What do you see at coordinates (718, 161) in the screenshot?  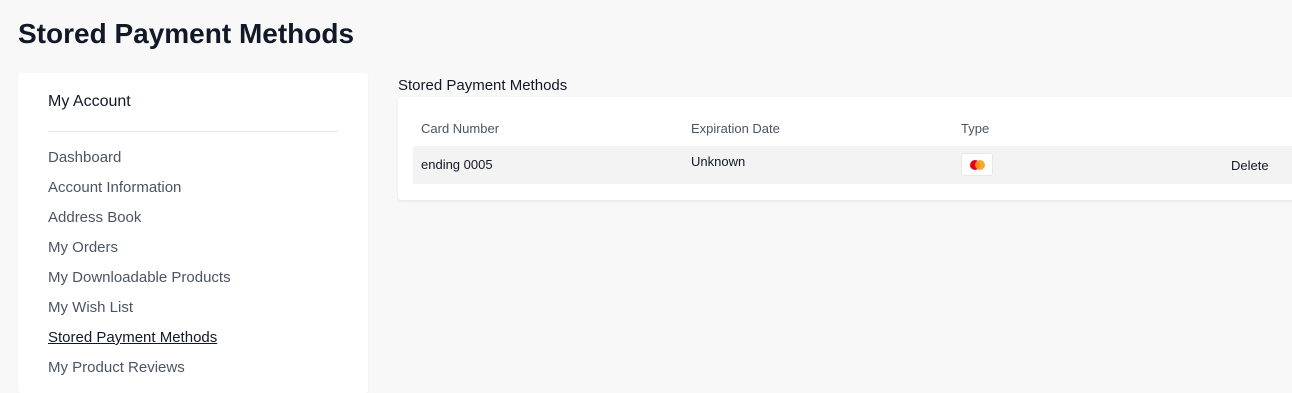 I see `expiration-date-cell: Unknown` at bounding box center [718, 161].